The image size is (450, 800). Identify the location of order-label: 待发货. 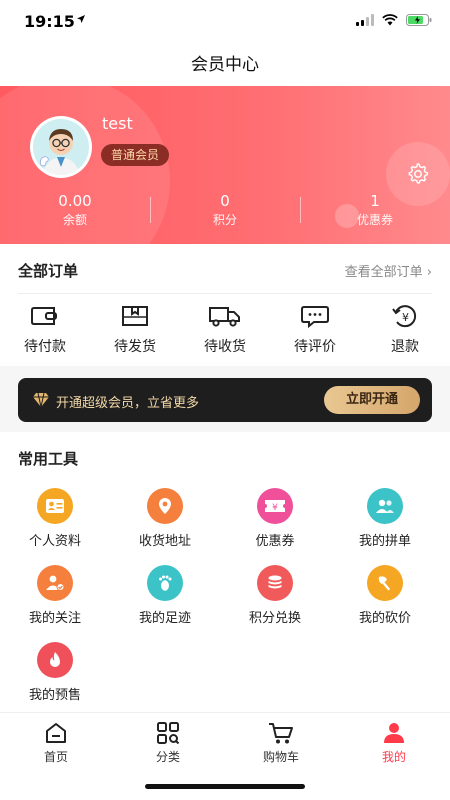
(135, 347).